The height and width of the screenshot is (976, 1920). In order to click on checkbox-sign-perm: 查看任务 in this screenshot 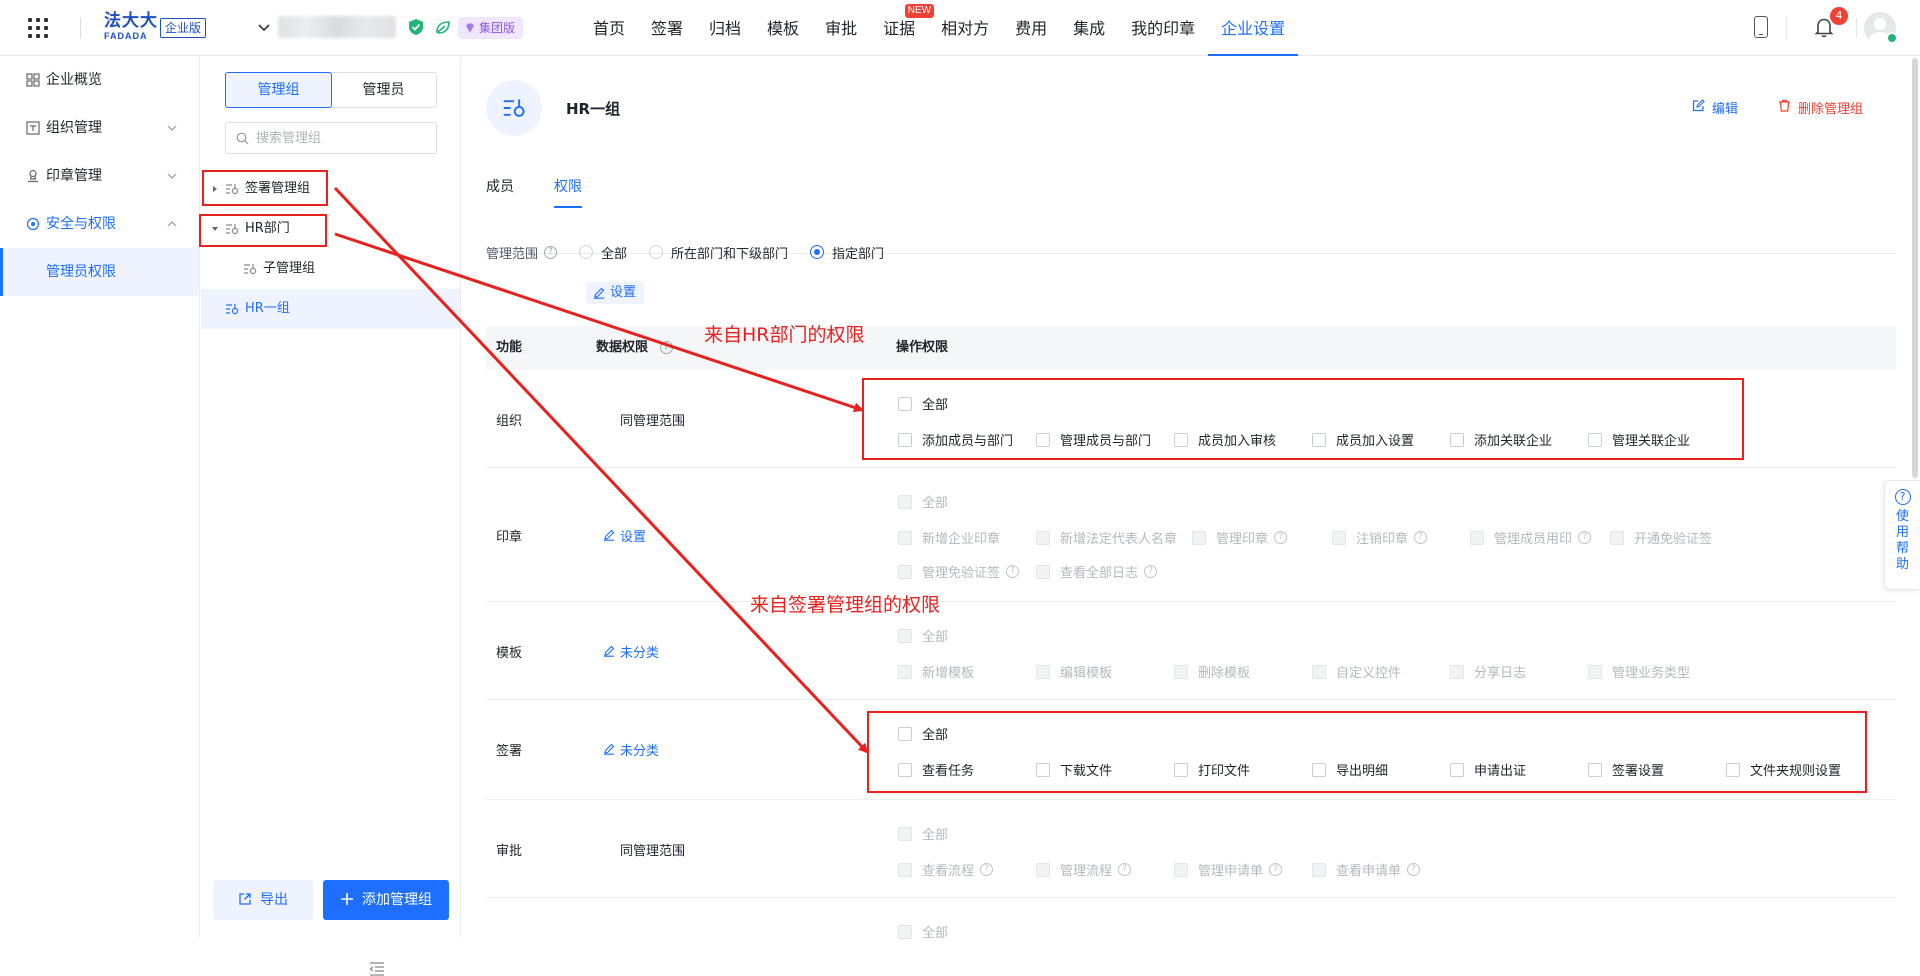, I will do `click(936, 769)`.